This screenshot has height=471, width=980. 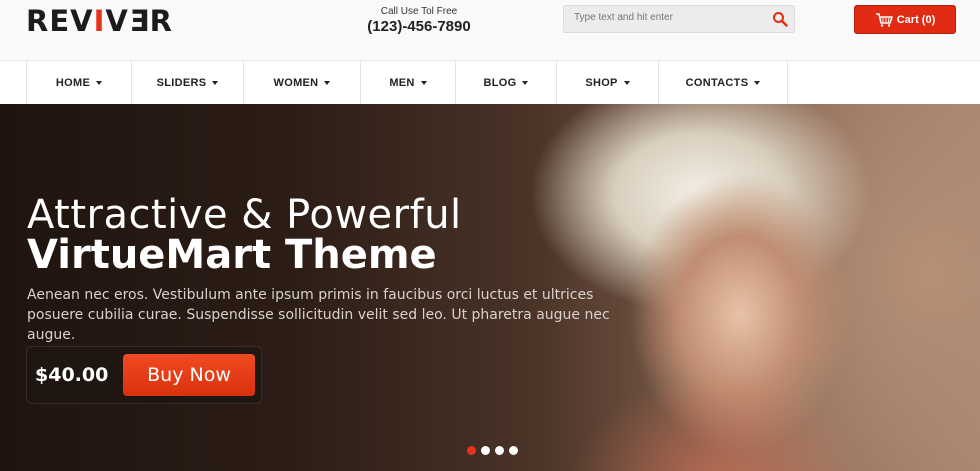 I want to click on price-box: $40.00 Buy Now, so click(x=144, y=375).